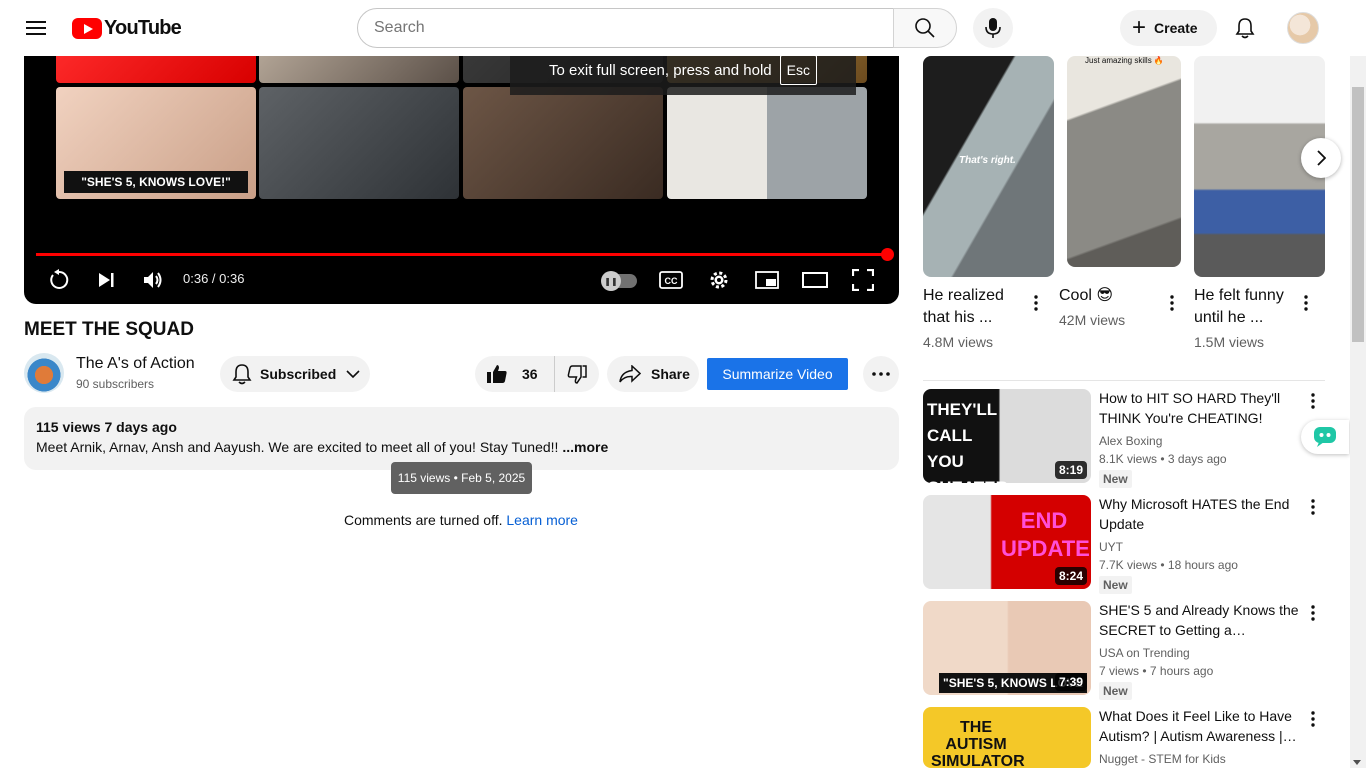 Image resolution: width=1366 pixels, height=768 pixels. What do you see at coordinates (585, 447) in the screenshot?
I see `description-more-link: ...more` at bounding box center [585, 447].